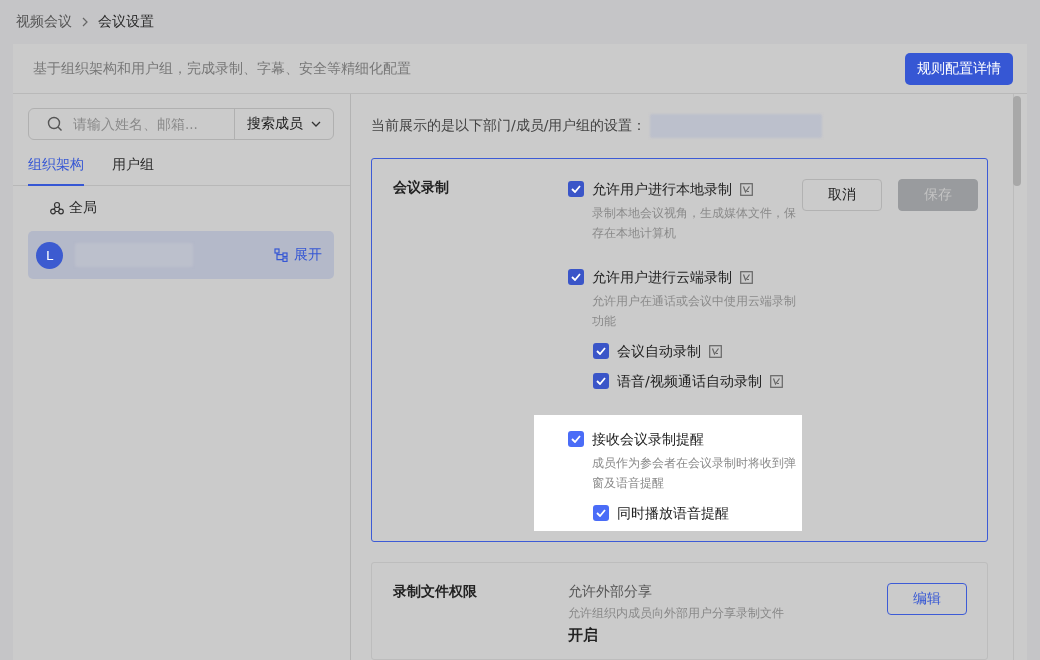  Describe the element at coordinates (1017, 141) in the screenshot. I see `scrollbar-thumb` at that location.